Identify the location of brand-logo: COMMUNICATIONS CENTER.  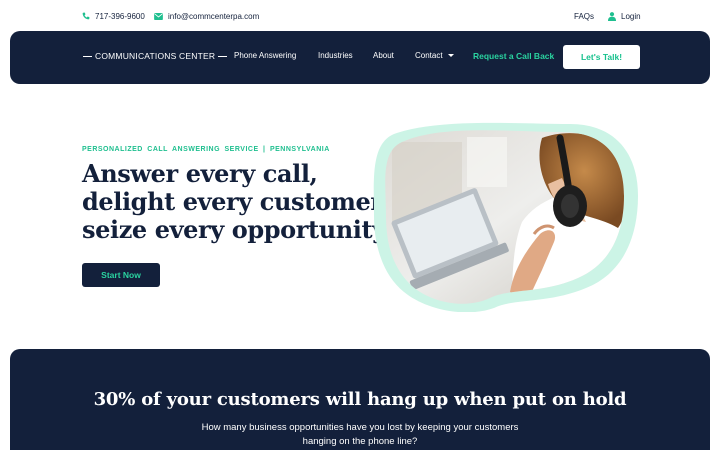
(155, 56).